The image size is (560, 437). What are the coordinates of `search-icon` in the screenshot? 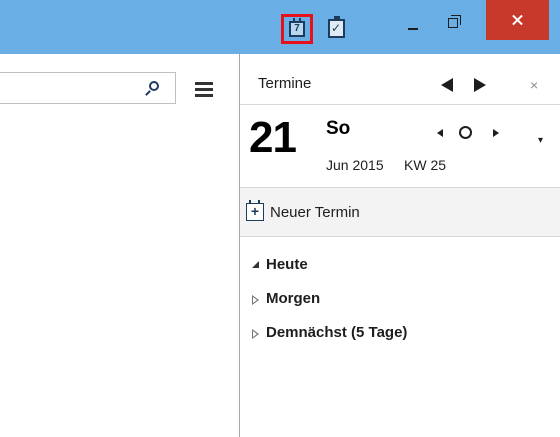 It's located at (152, 89).